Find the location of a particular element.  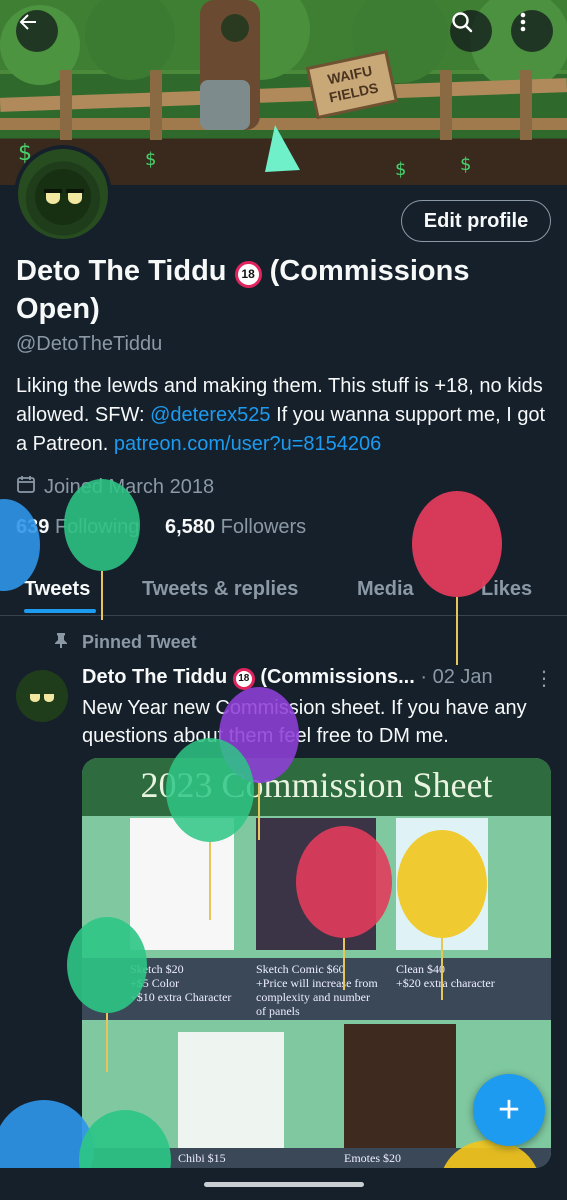

active-tab-indicator is located at coordinates (60, 611).